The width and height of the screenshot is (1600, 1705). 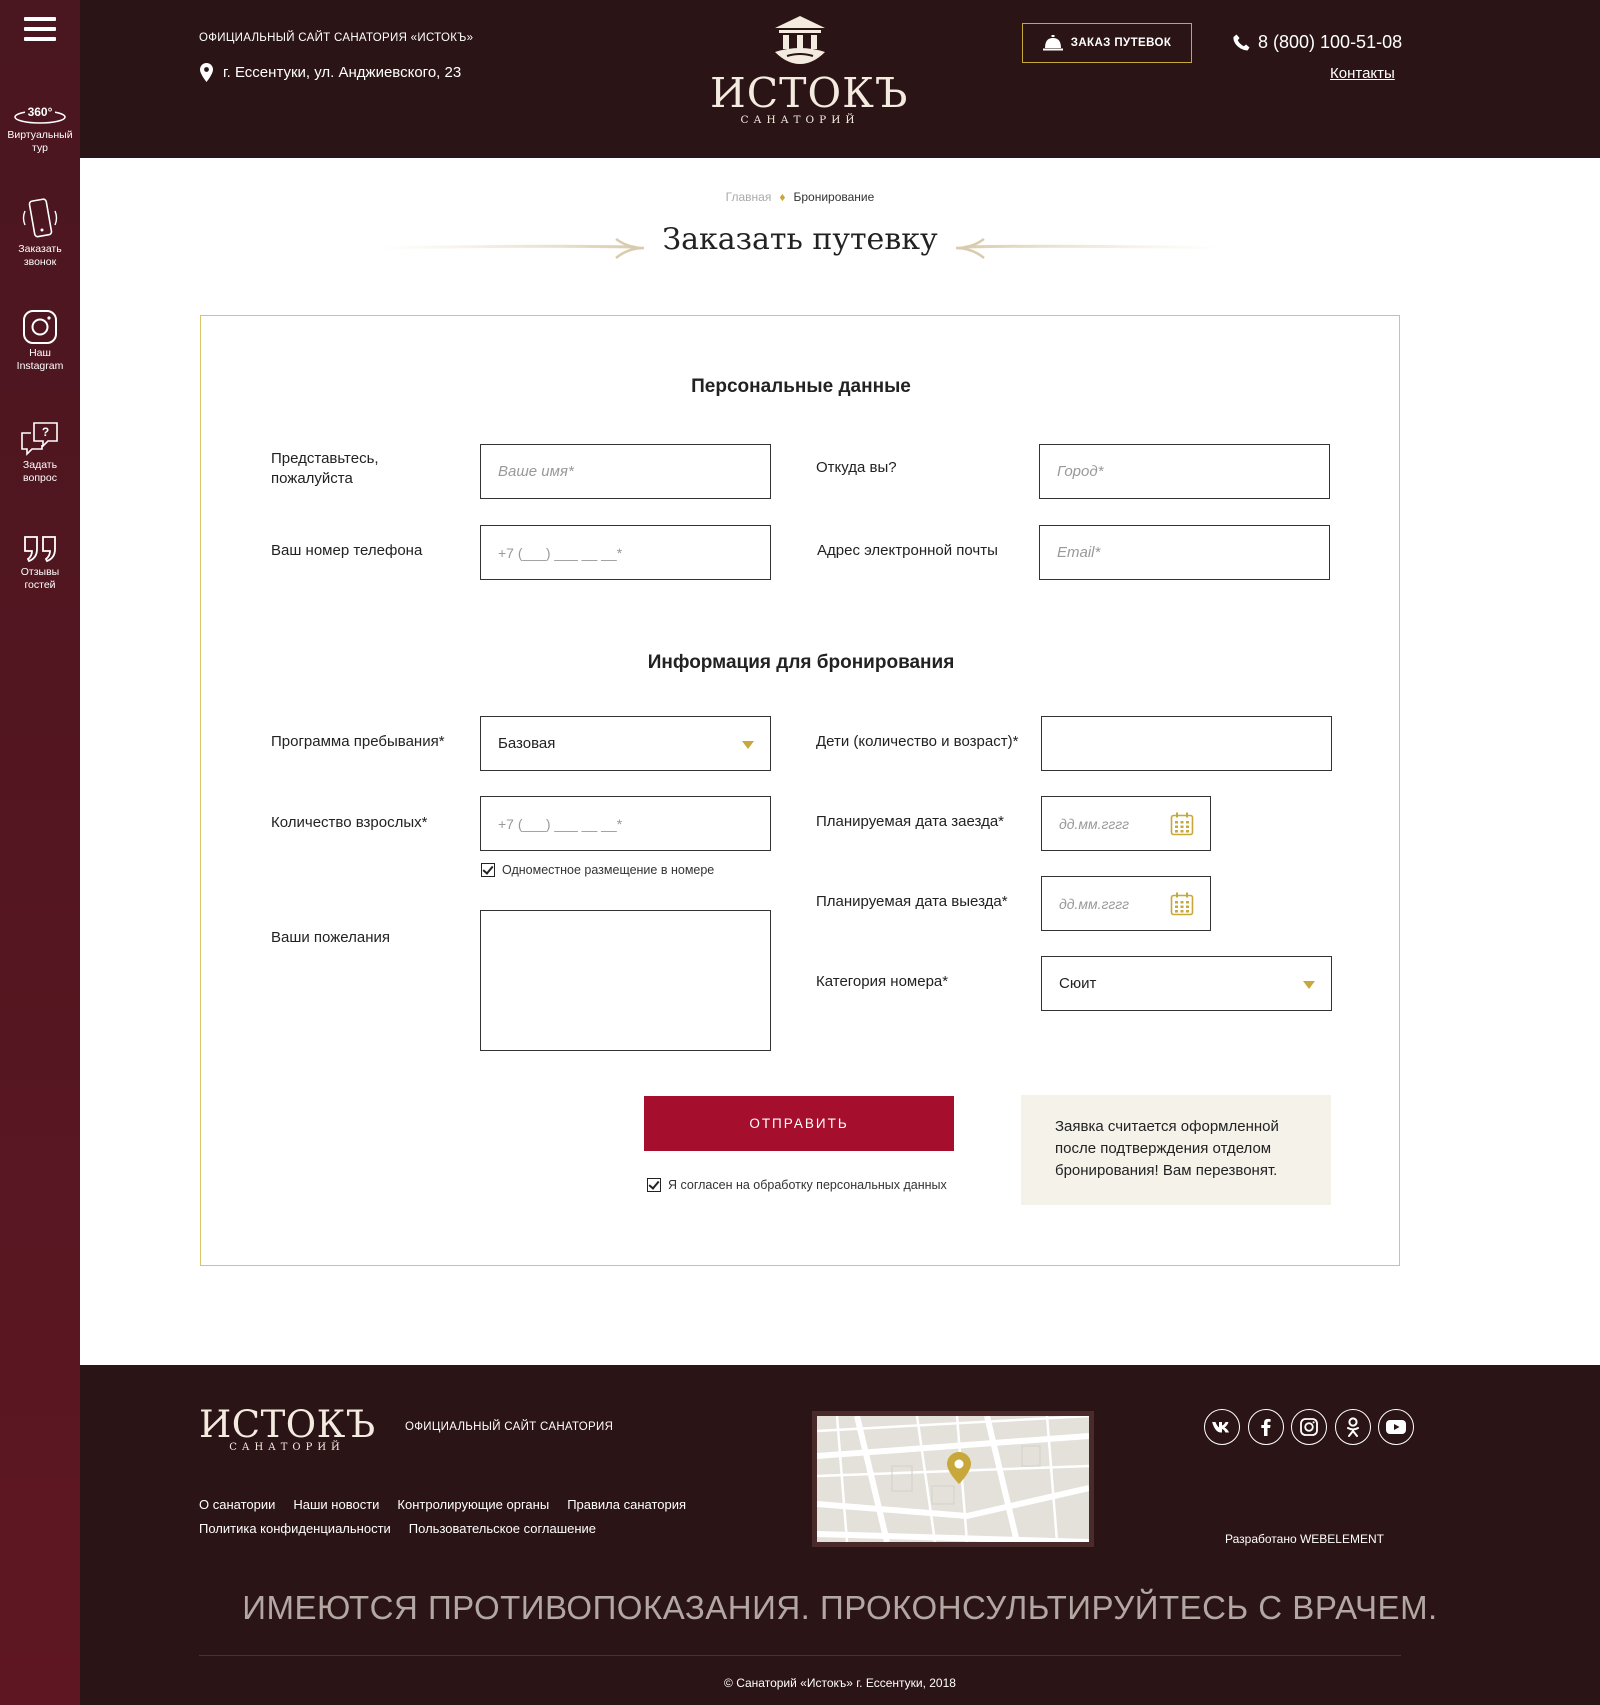 I want to click on program-label: Программа пребывания*, so click(x=358, y=741).